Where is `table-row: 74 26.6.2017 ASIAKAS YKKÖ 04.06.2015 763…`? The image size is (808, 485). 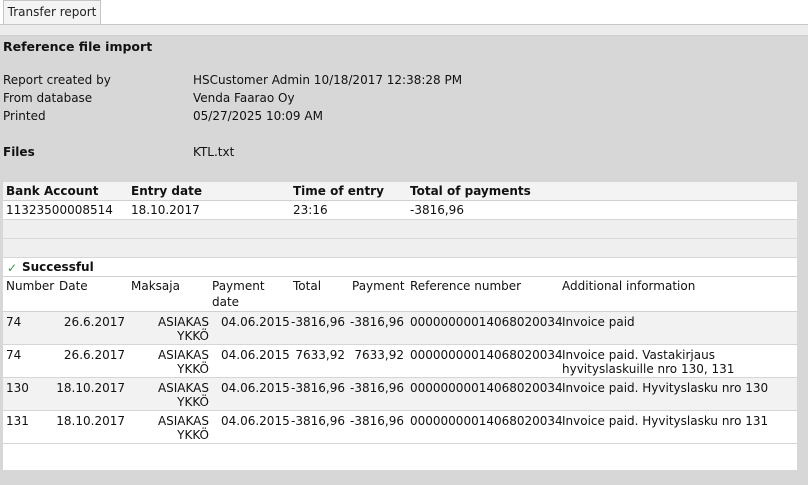 table-row: 74 26.6.2017 ASIAKAS YKKÖ 04.06.2015 763… is located at coordinates (400, 361).